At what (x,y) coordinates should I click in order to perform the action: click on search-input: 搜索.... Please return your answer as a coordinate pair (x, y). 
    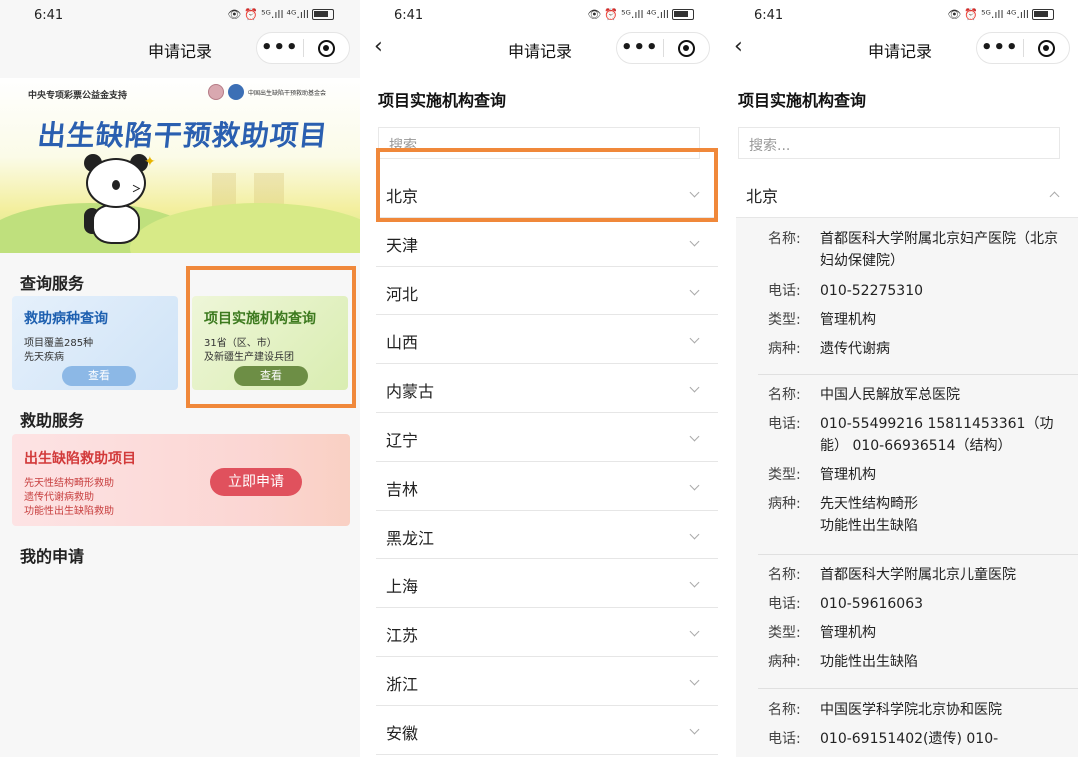
    Looking at the image, I should click on (899, 143).